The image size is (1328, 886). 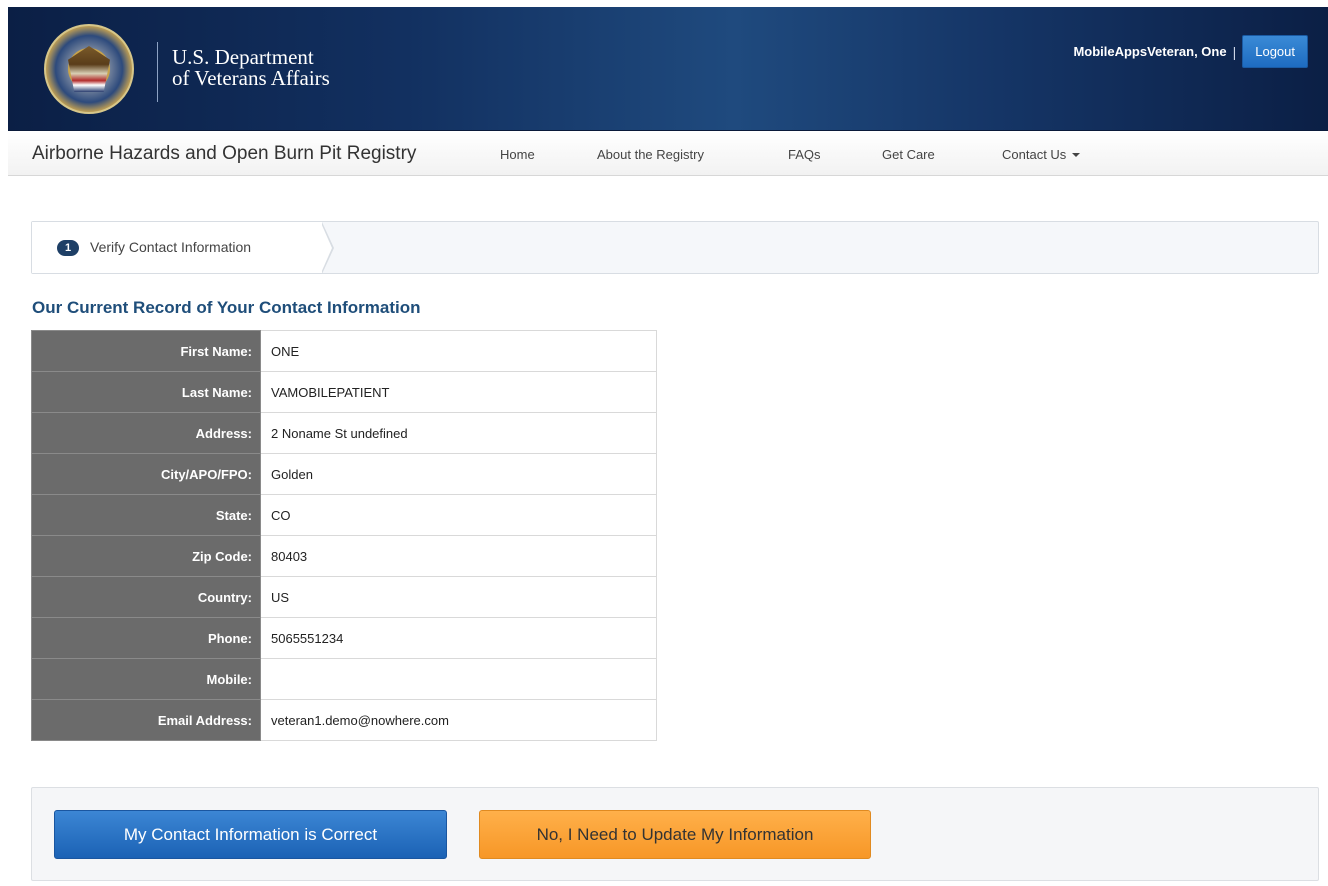 What do you see at coordinates (458, 351) in the screenshot?
I see `field-value: ONE` at bounding box center [458, 351].